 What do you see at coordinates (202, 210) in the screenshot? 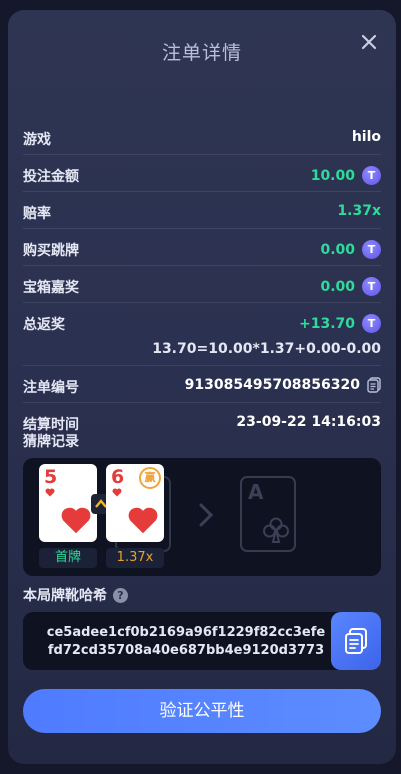
I see `row-odds: 赔率 1.37x` at bounding box center [202, 210].